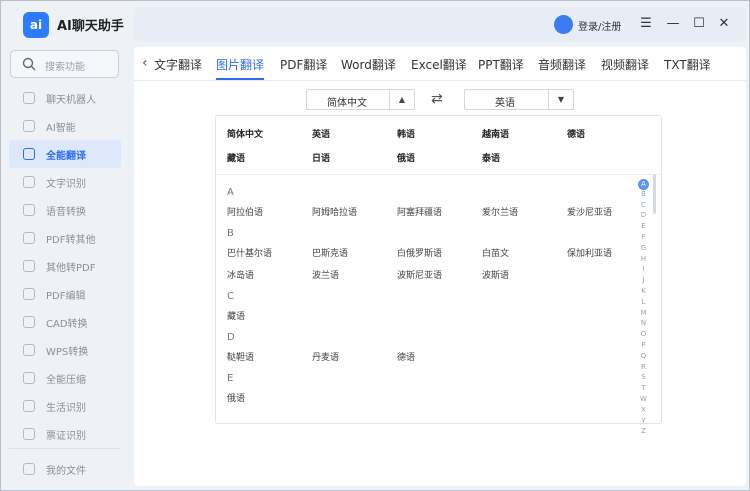 This screenshot has width=750, height=491. Describe the element at coordinates (643, 302) in the screenshot. I see `az-index-item: L` at that location.